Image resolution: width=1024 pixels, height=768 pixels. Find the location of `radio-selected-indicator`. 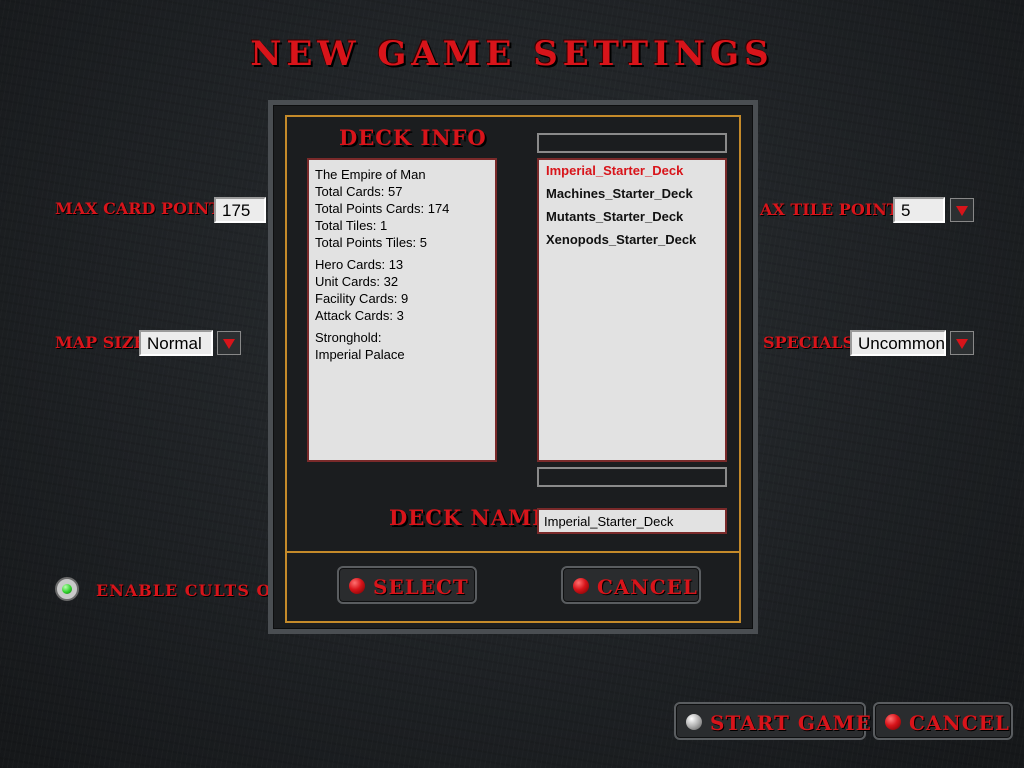

radio-selected-indicator is located at coordinates (67, 589).